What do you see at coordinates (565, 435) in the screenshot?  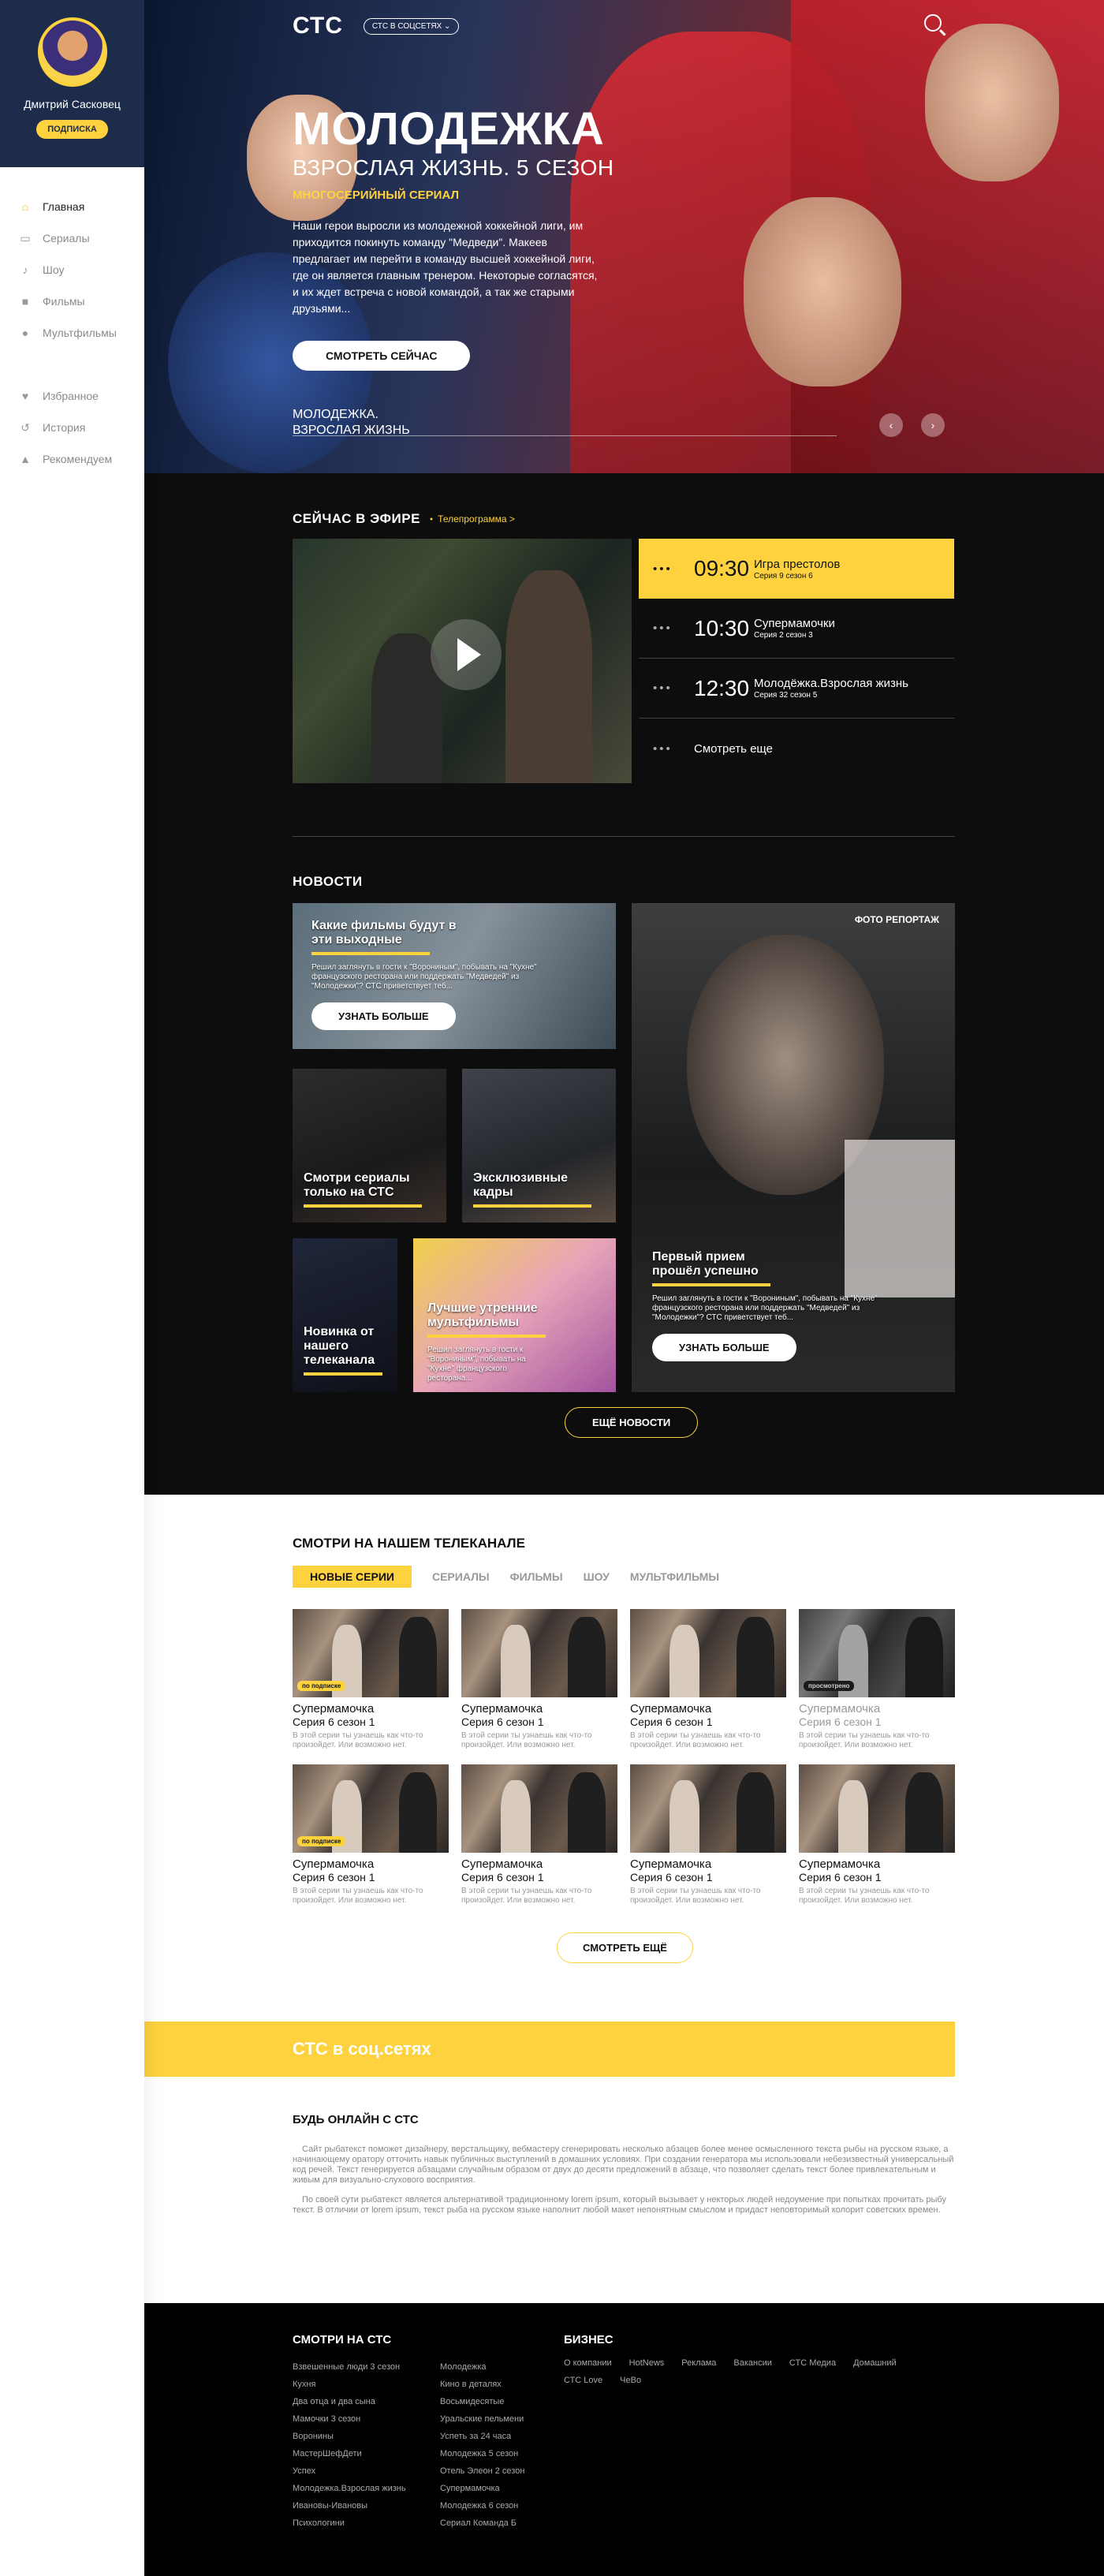 I see `slider-progress` at bounding box center [565, 435].